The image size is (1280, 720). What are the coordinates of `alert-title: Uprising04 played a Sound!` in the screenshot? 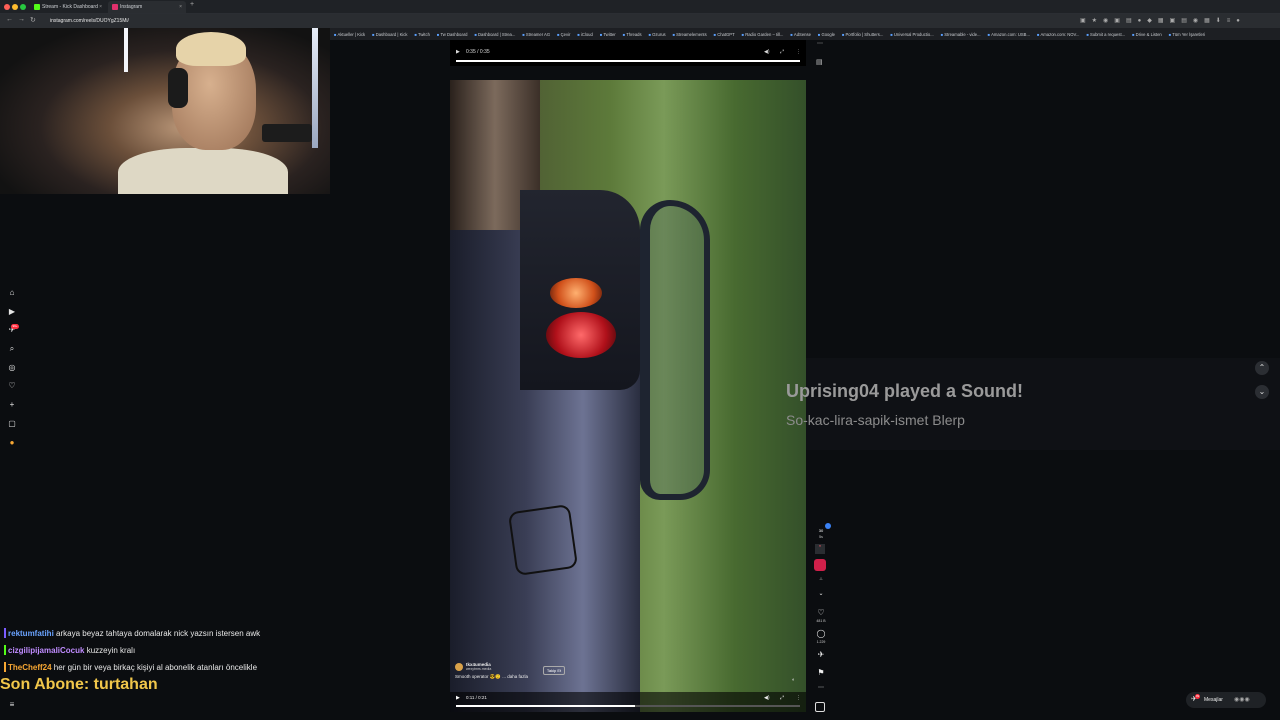 It's located at (905, 391).